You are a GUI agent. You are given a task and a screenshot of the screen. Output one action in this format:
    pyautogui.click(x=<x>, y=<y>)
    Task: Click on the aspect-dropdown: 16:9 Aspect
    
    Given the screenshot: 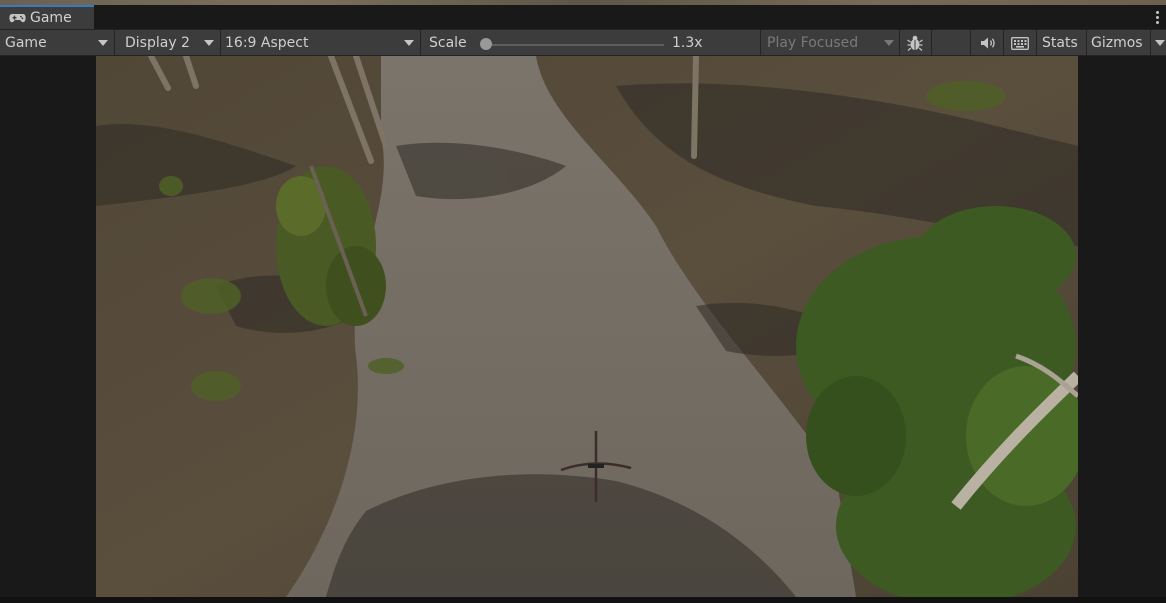 What is the action you would take?
    pyautogui.click(x=321, y=43)
    